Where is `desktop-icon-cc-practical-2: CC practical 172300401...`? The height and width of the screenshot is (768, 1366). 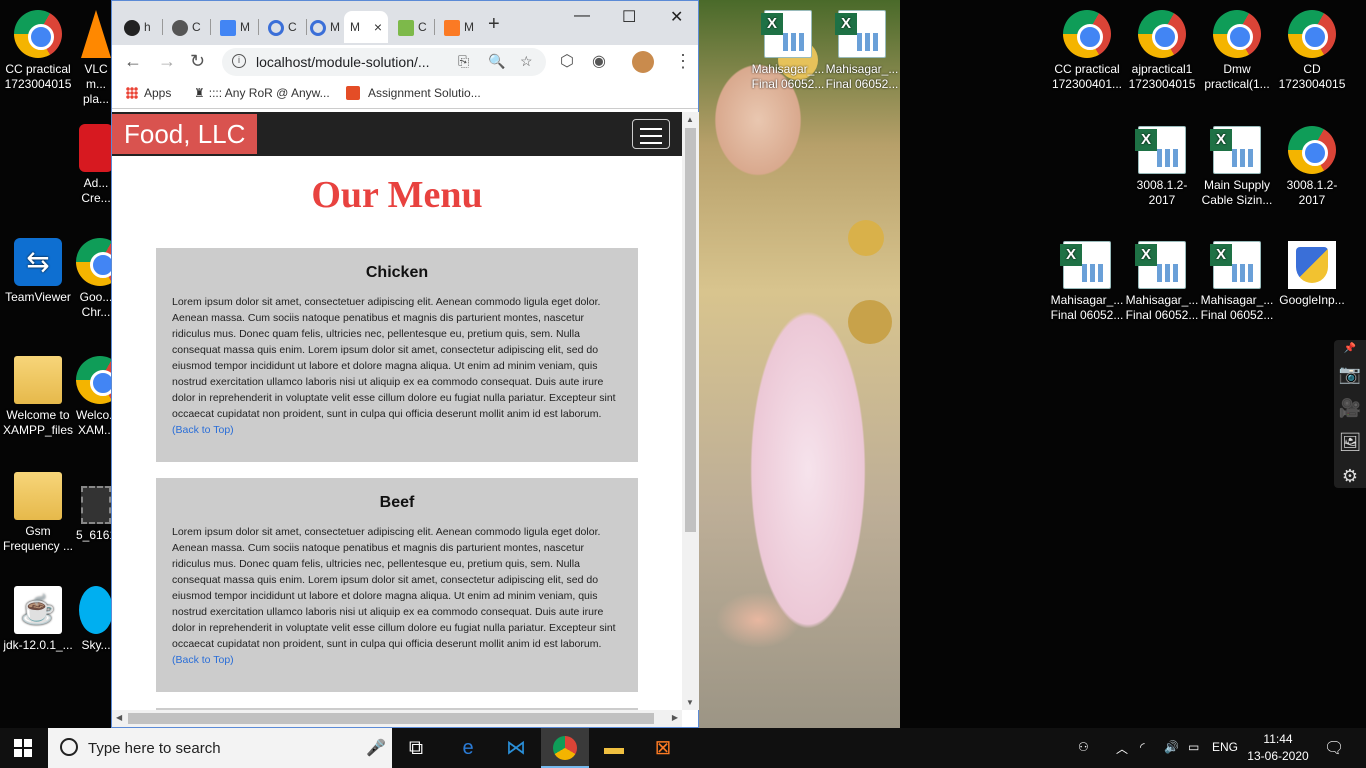
desktop-icon-cc-practical-2: CC practical 172300401... is located at coordinates (1087, 51).